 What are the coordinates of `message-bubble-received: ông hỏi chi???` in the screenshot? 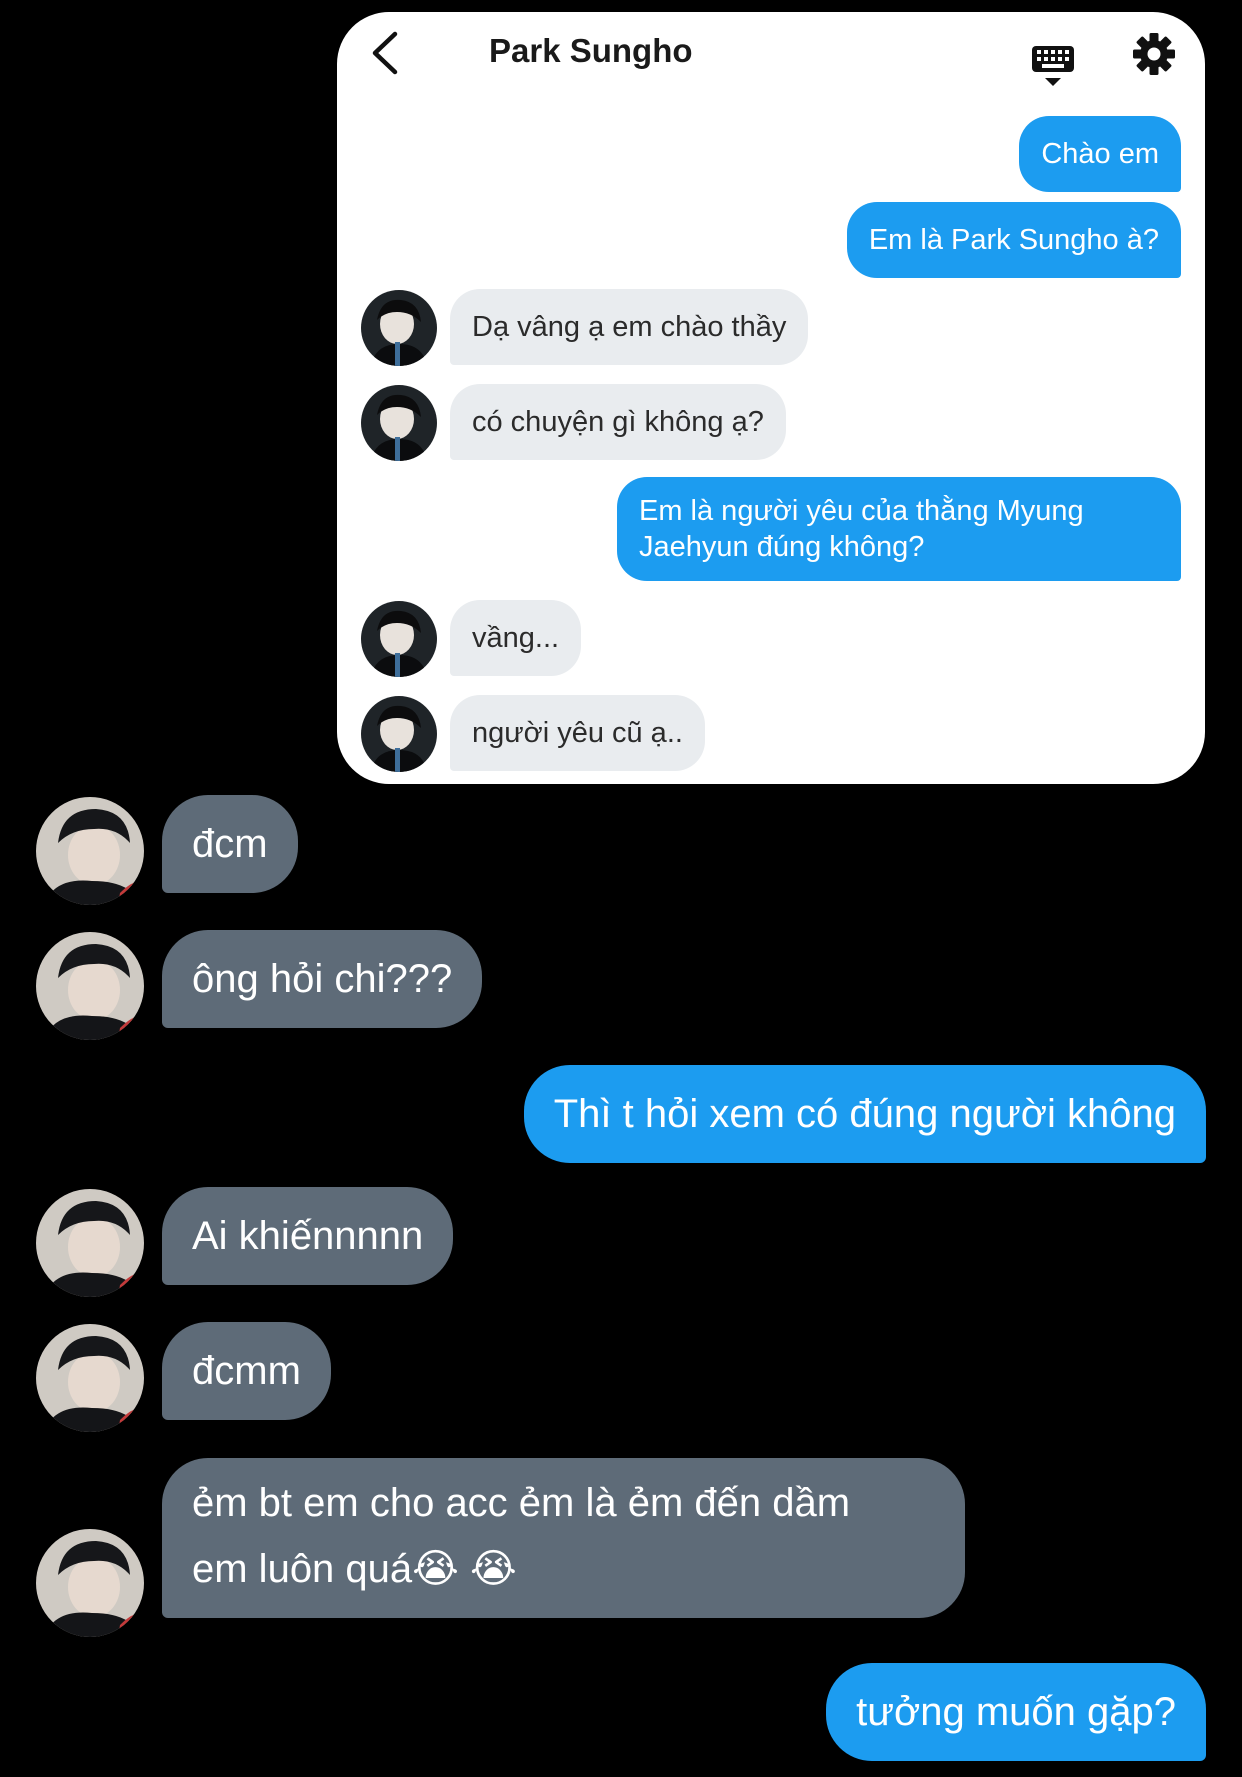 It's located at (322, 979).